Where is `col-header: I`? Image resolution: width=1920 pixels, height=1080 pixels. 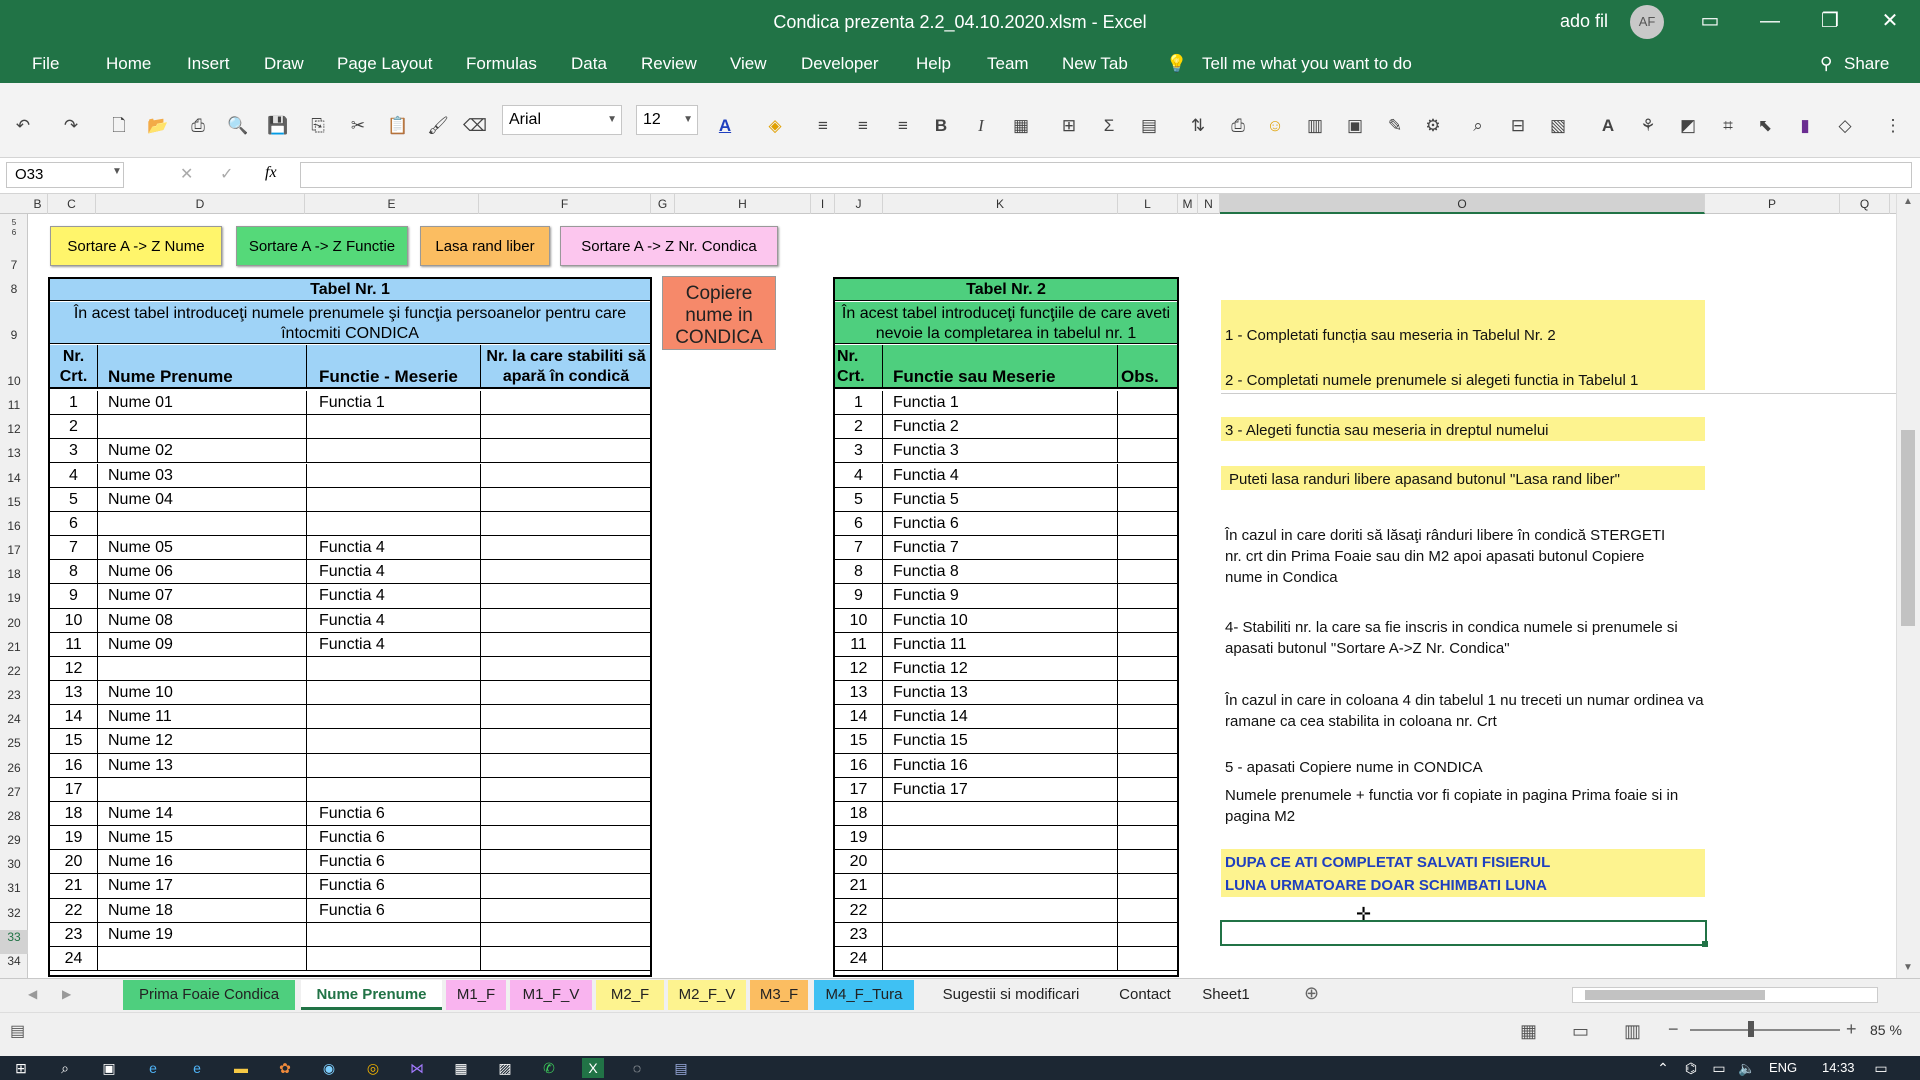 col-header: I is located at coordinates (823, 204).